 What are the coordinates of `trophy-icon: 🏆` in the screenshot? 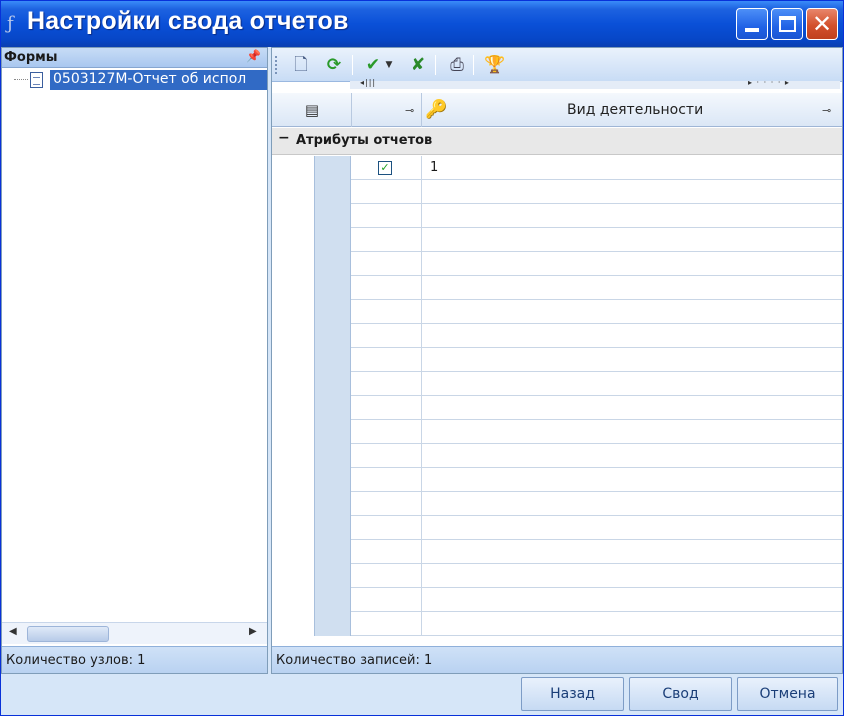 It's located at (495, 65).